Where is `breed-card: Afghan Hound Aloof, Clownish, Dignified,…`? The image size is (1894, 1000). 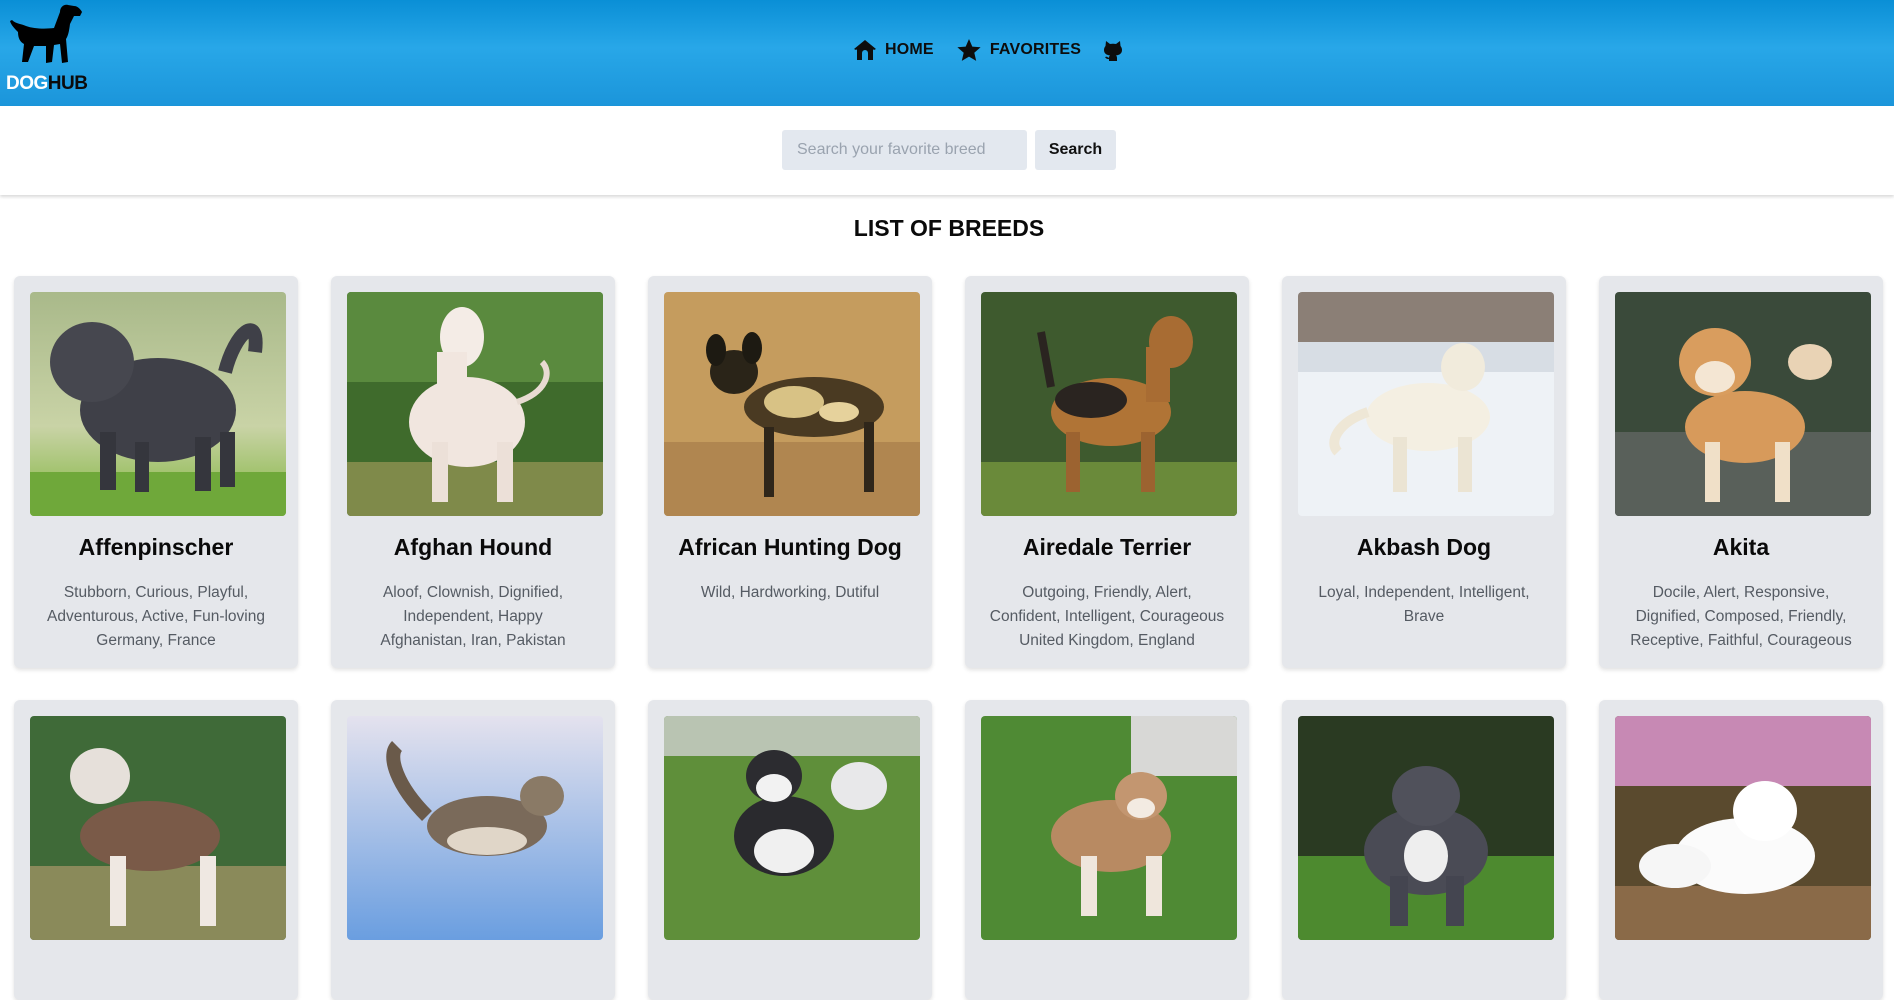 breed-card: Afghan Hound Aloof, Clownish, Dignified,… is located at coordinates (473, 472).